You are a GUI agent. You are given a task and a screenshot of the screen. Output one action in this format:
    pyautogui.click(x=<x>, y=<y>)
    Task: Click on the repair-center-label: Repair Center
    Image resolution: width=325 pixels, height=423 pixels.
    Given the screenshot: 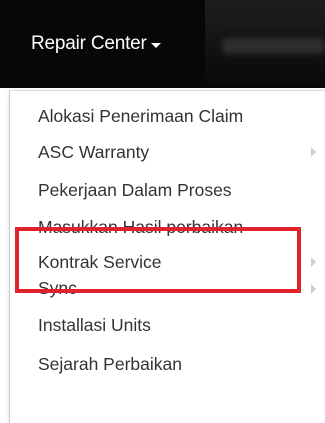 What is the action you would take?
    pyautogui.click(x=89, y=43)
    